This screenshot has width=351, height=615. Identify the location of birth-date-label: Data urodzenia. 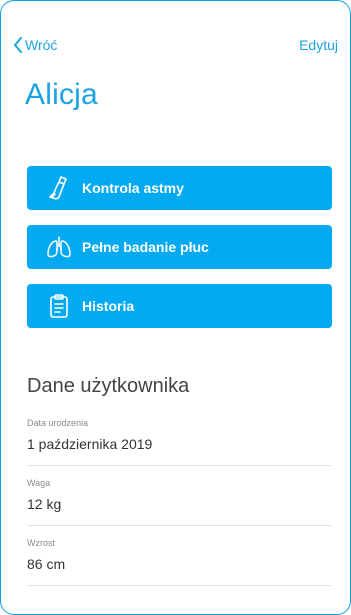
(58, 423).